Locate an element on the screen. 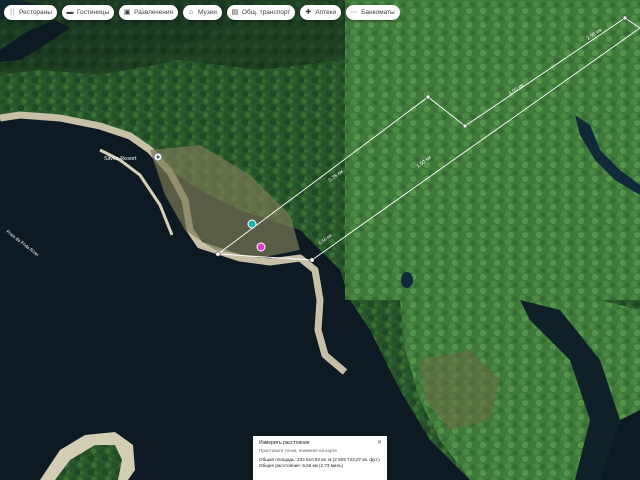 The height and width of the screenshot is (480, 640). chip-atm: ⋯ Банкоматы is located at coordinates (373, 12).